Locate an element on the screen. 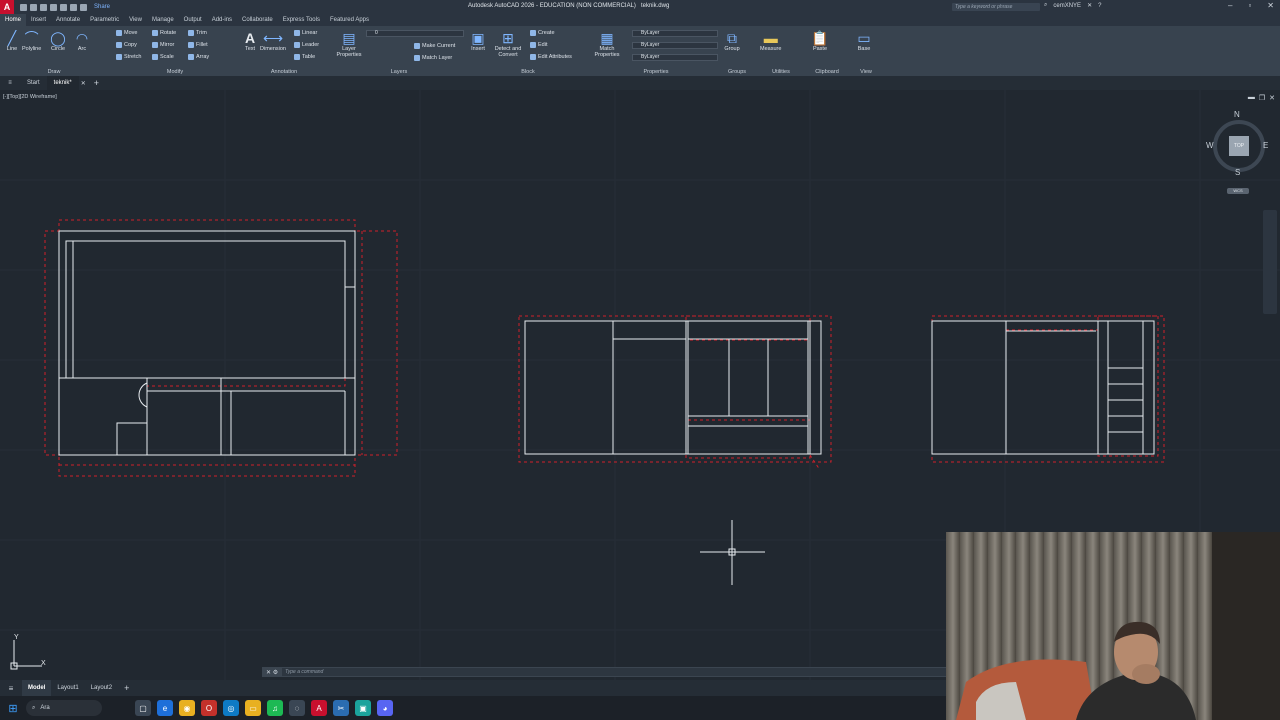  groups-group-title: Groups is located at coordinates (737, 72).